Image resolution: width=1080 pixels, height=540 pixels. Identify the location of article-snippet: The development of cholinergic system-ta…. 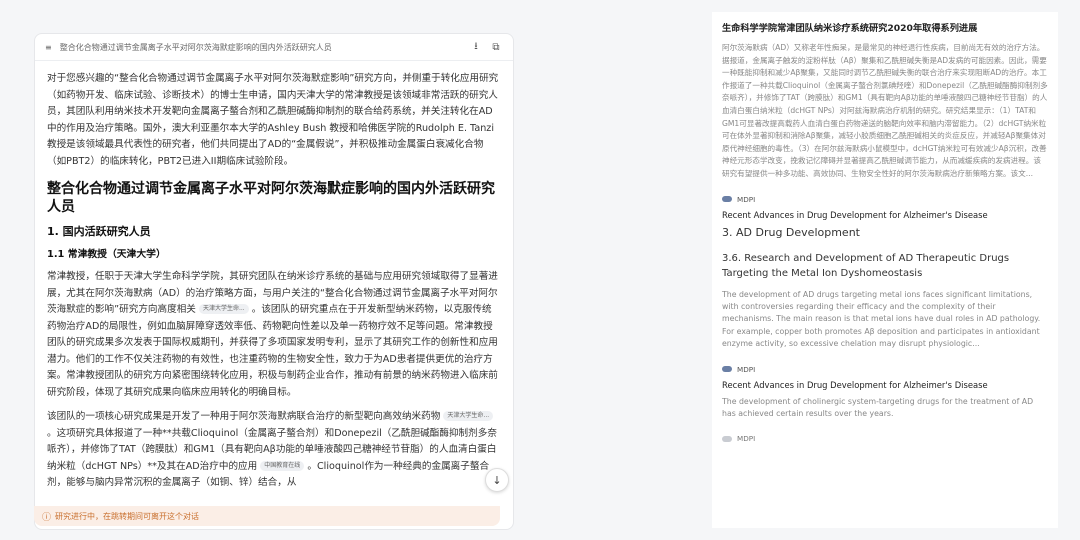
(878, 407).